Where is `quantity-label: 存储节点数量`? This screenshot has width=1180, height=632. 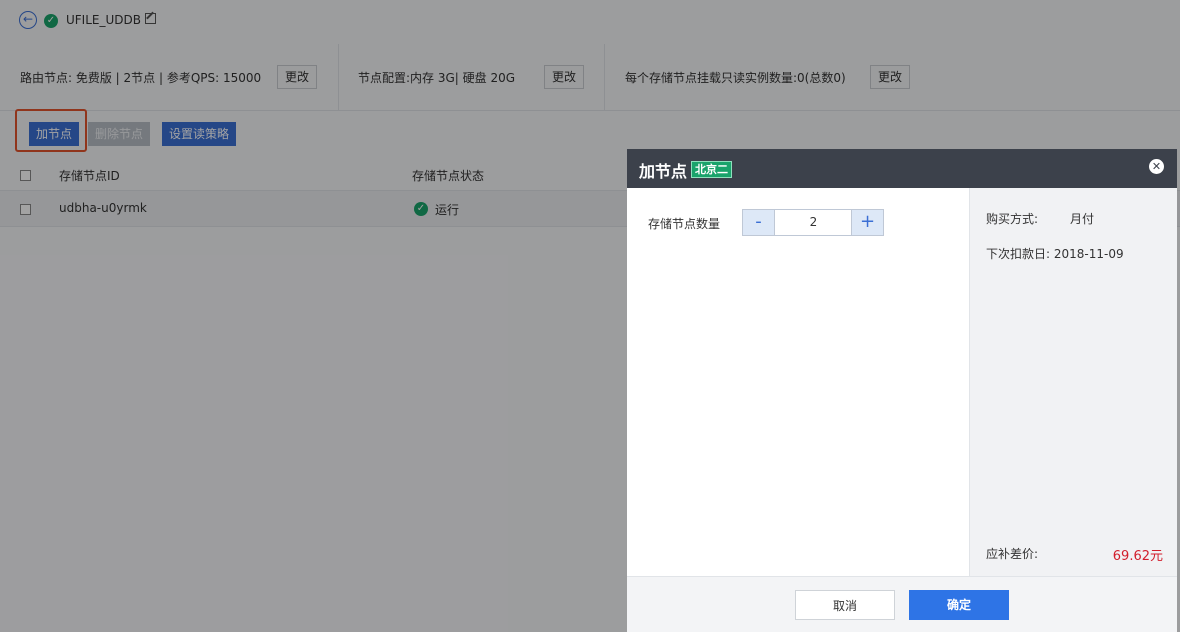
quantity-label: 存储节点数量 is located at coordinates (684, 224).